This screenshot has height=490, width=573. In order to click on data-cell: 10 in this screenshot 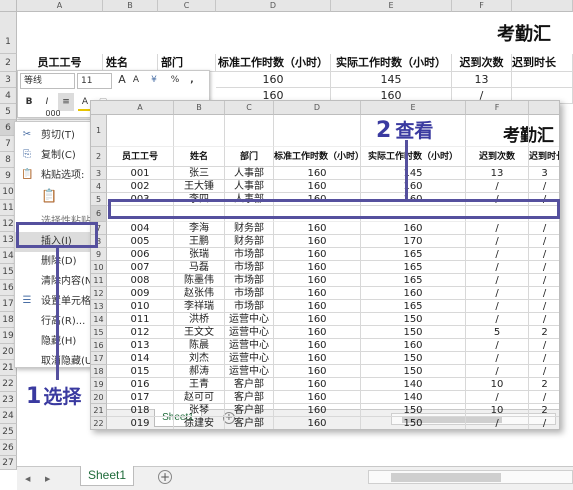, I will do `click(497, 410)`.